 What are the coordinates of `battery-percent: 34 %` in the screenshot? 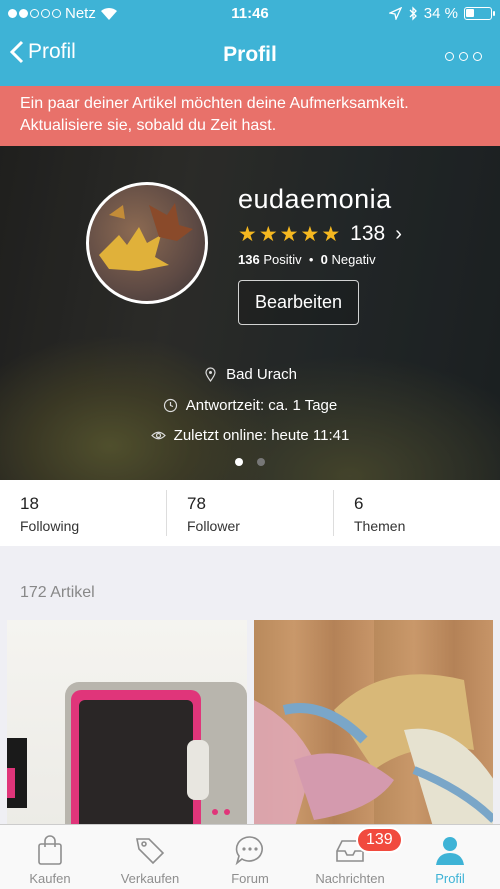 It's located at (440, 13).